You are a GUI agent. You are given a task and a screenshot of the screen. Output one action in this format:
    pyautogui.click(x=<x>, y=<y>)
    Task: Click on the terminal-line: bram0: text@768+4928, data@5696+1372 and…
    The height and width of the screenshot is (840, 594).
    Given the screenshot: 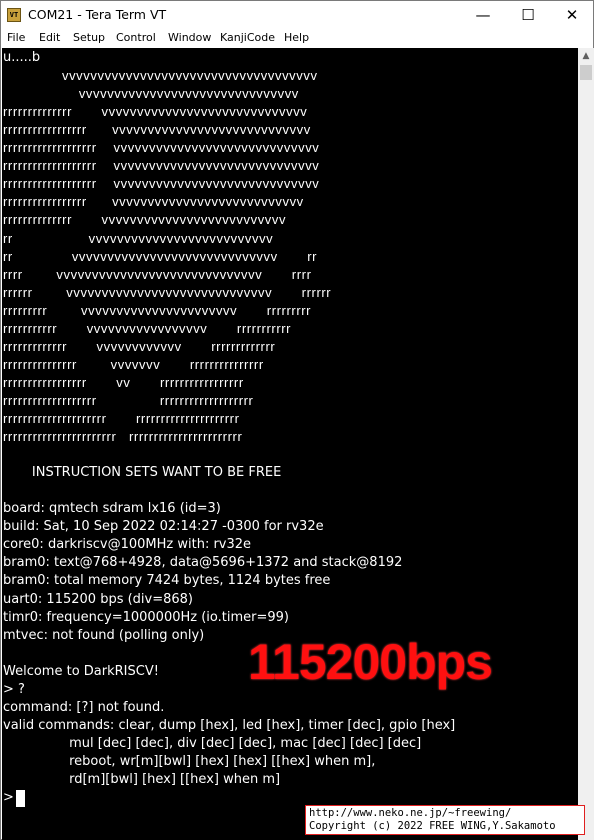 What is the action you would take?
    pyautogui.click(x=203, y=563)
    